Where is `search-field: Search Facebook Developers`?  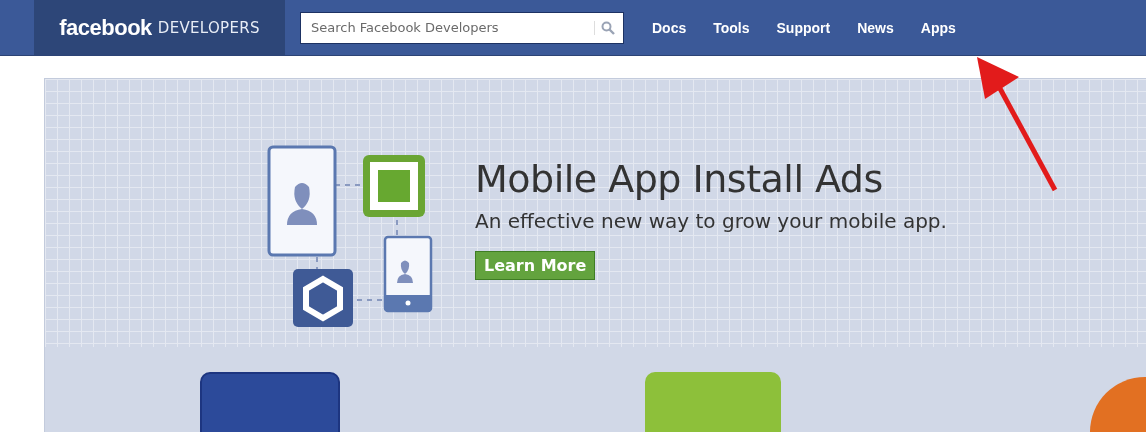 search-field: Search Facebook Developers is located at coordinates (462, 27).